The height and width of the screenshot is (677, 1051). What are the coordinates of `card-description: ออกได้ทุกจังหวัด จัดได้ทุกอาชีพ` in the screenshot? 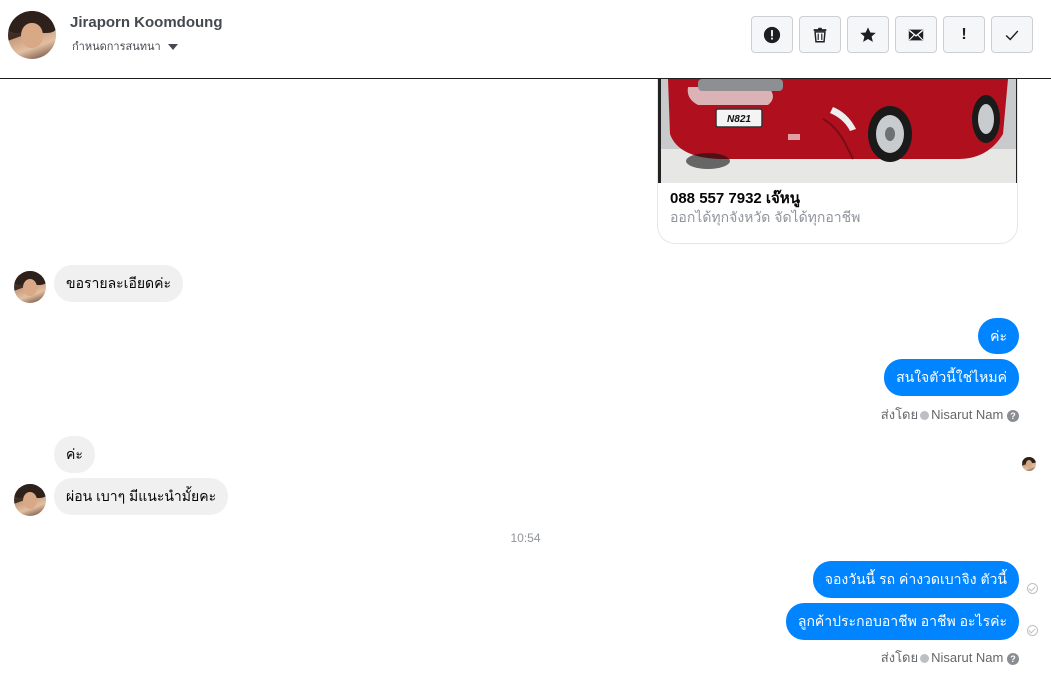 It's located at (765, 217).